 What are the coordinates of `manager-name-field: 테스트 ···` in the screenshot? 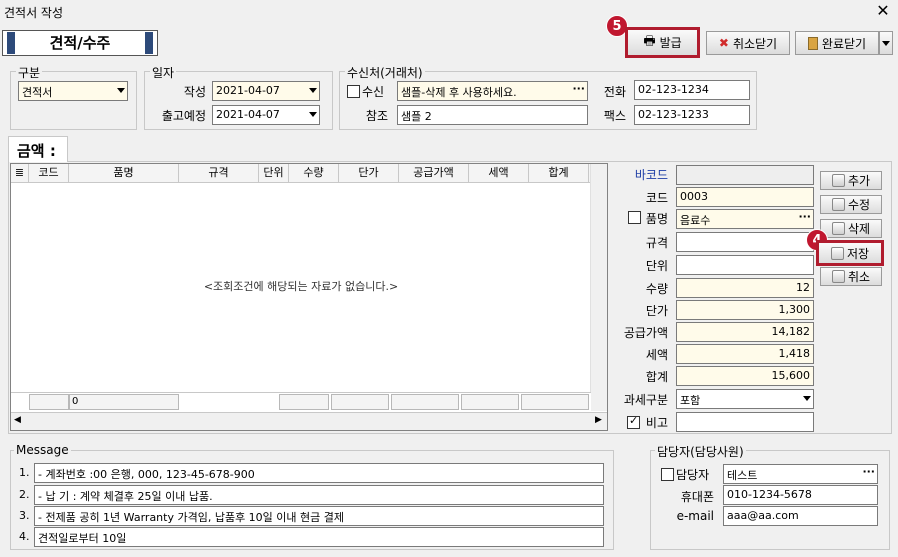 It's located at (800, 474).